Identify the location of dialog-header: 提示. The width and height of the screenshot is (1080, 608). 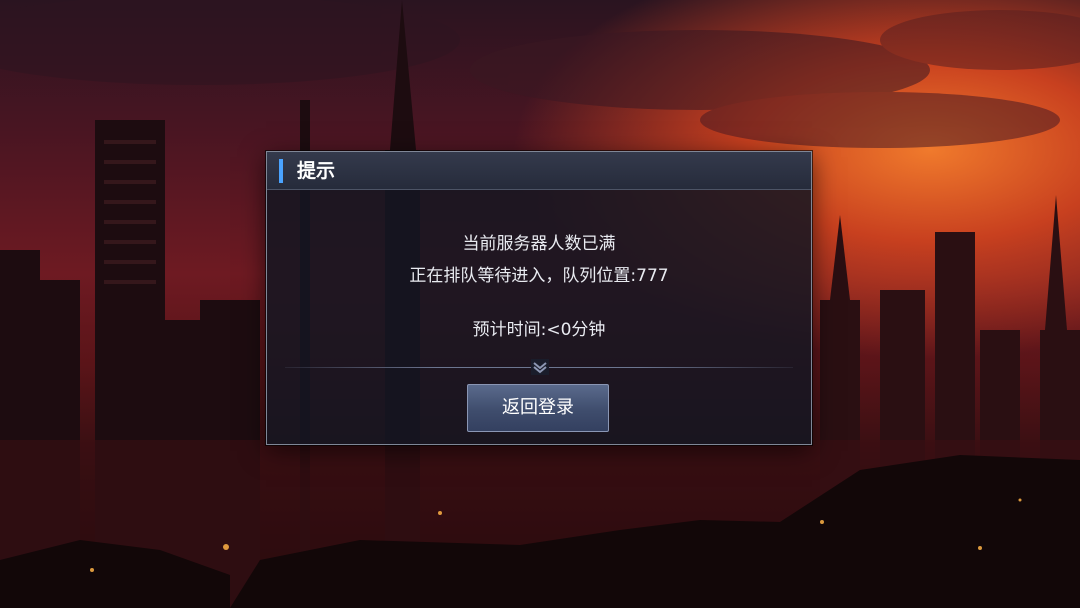
(539, 171).